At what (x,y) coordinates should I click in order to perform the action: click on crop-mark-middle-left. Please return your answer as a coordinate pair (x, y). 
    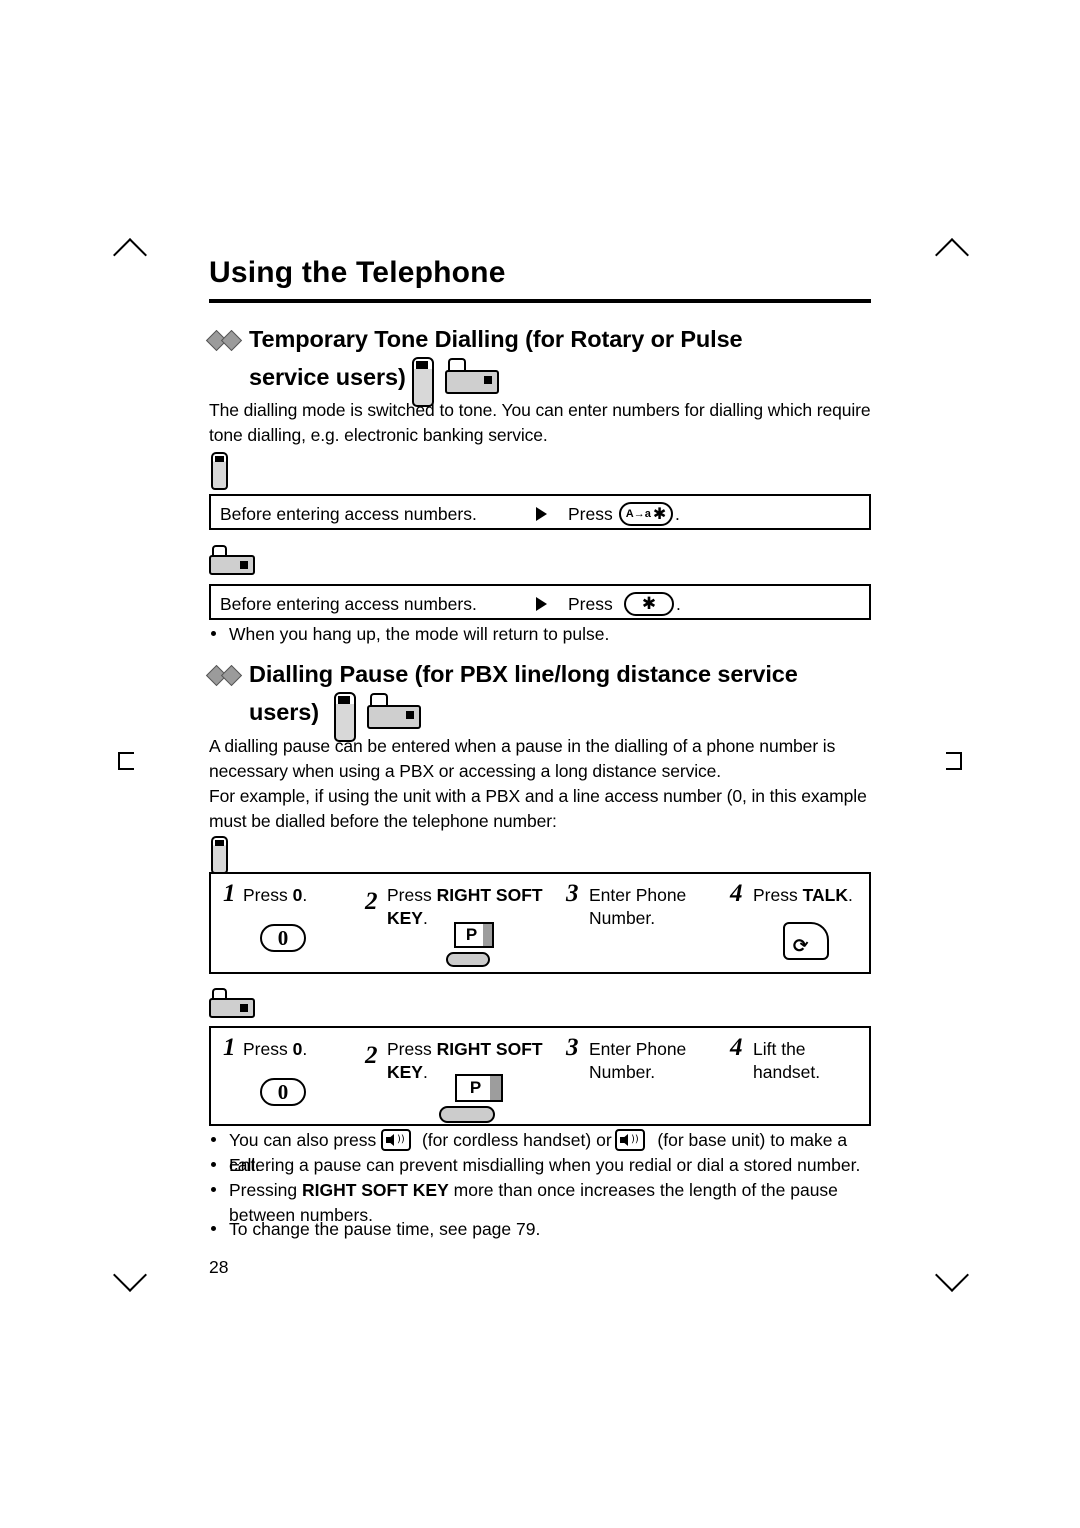
    Looking at the image, I should click on (126, 761).